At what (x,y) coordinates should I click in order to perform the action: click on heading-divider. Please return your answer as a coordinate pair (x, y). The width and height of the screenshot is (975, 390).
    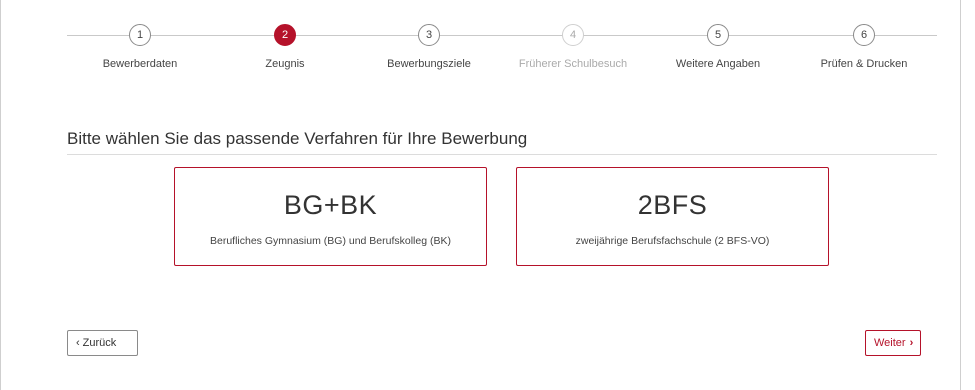
    Looking at the image, I should click on (502, 154).